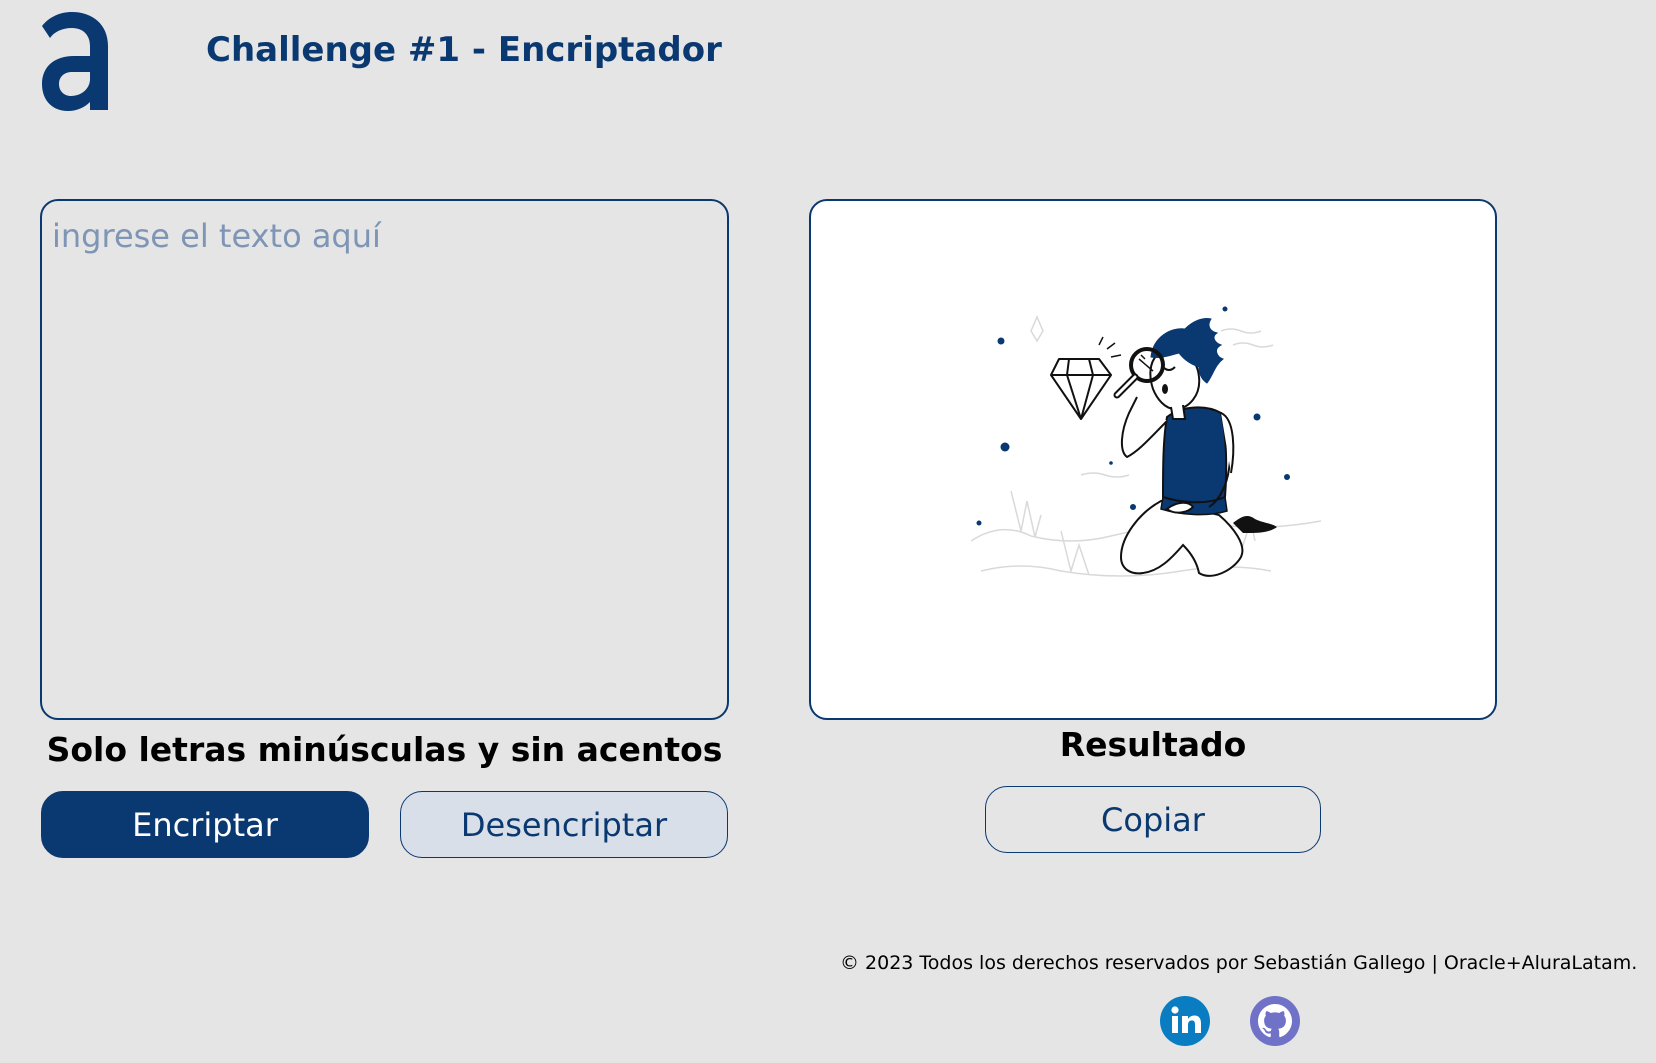 The height and width of the screenshot is (1063, 1656). I want to click on alura-logo-icon, so click(75, 61).